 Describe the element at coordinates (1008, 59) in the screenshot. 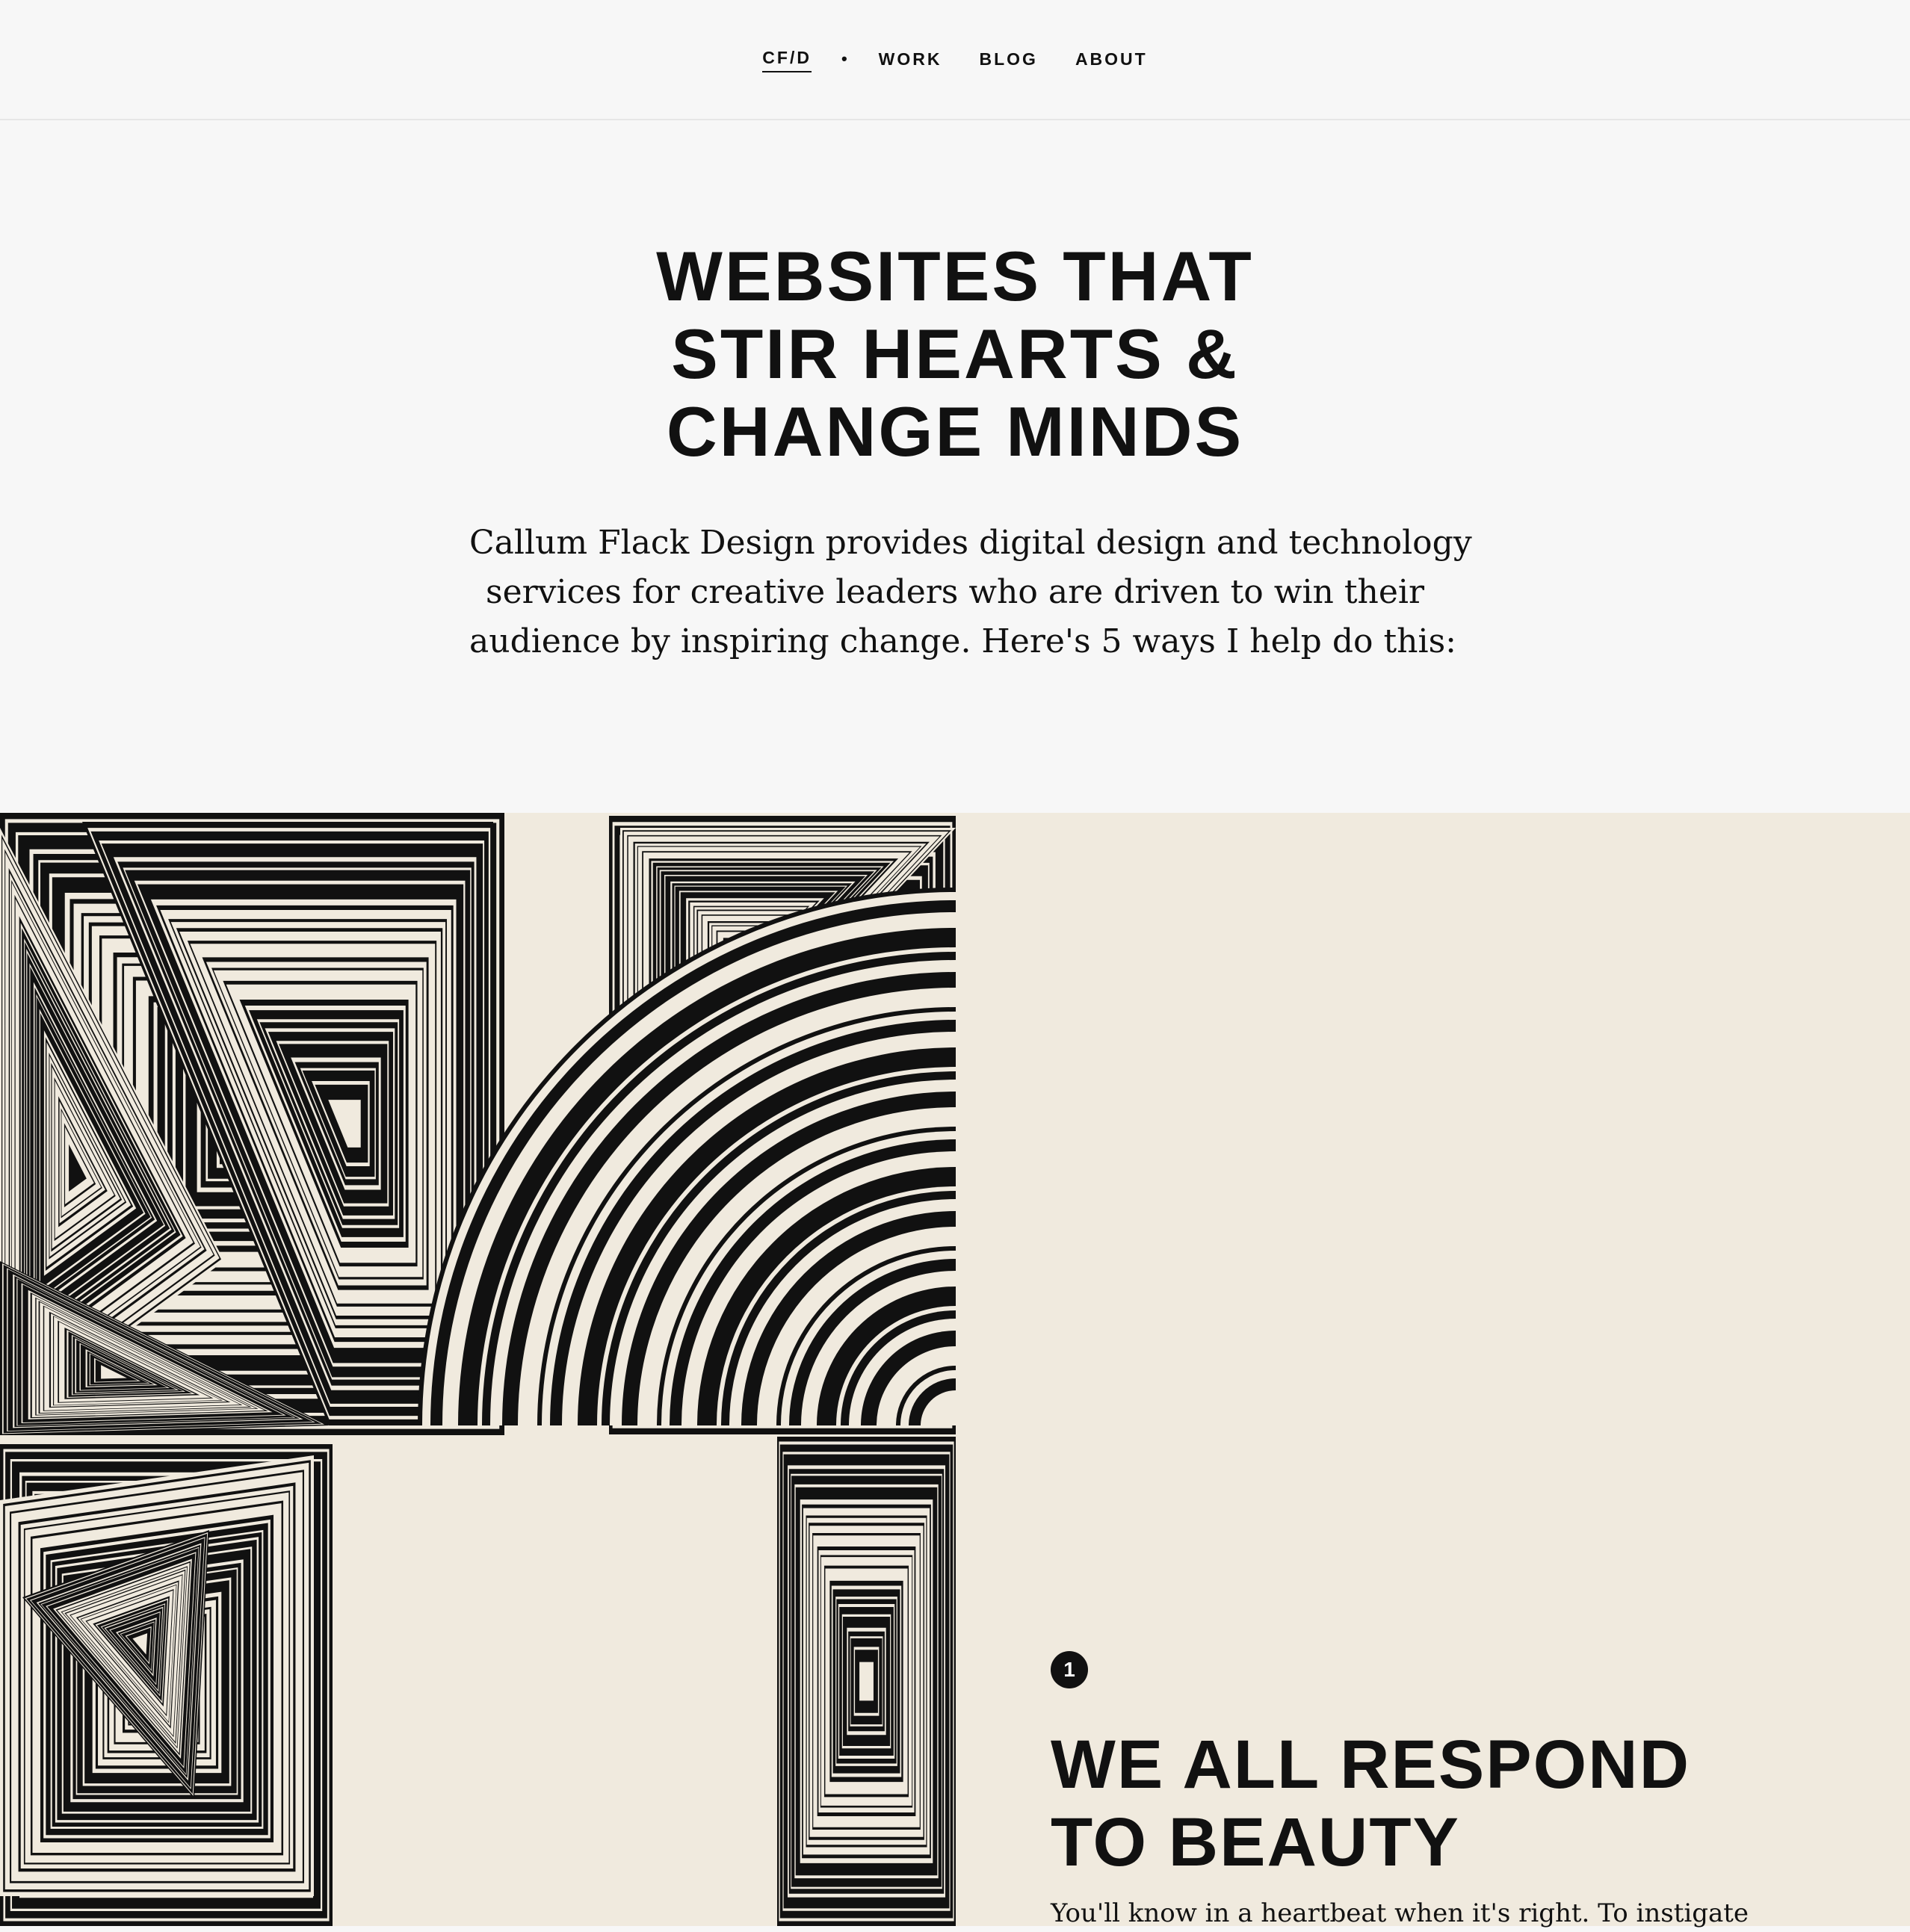

I see `nav-link-blog: BLOG` at that location.